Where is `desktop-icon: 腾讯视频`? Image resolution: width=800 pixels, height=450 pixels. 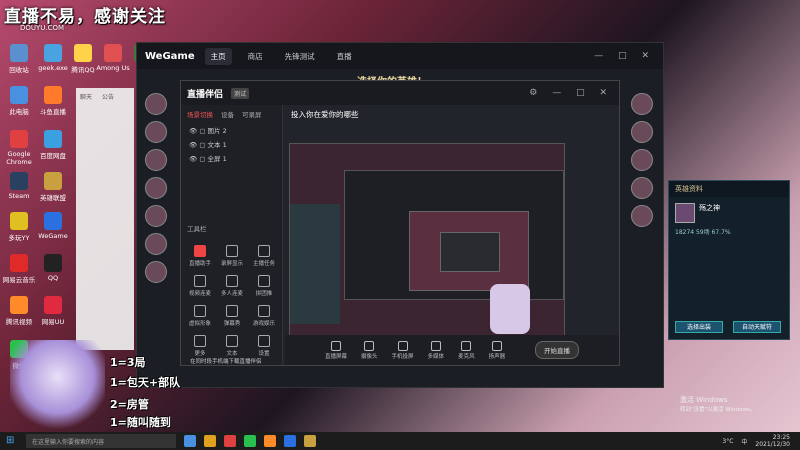 desktop-icon: 腾讯视频 is located at coordinates (19, 311).